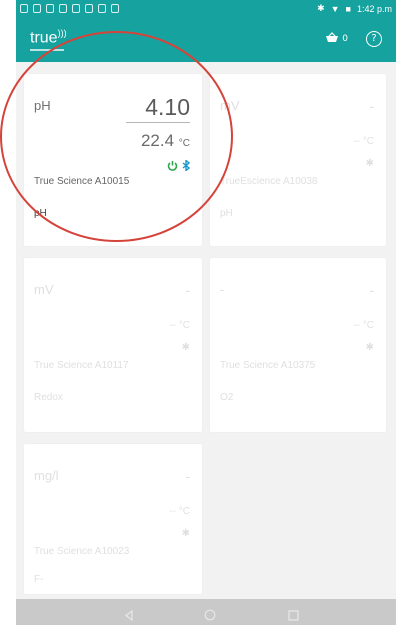  I want to click on basket-count: 0, so click(345, 39).